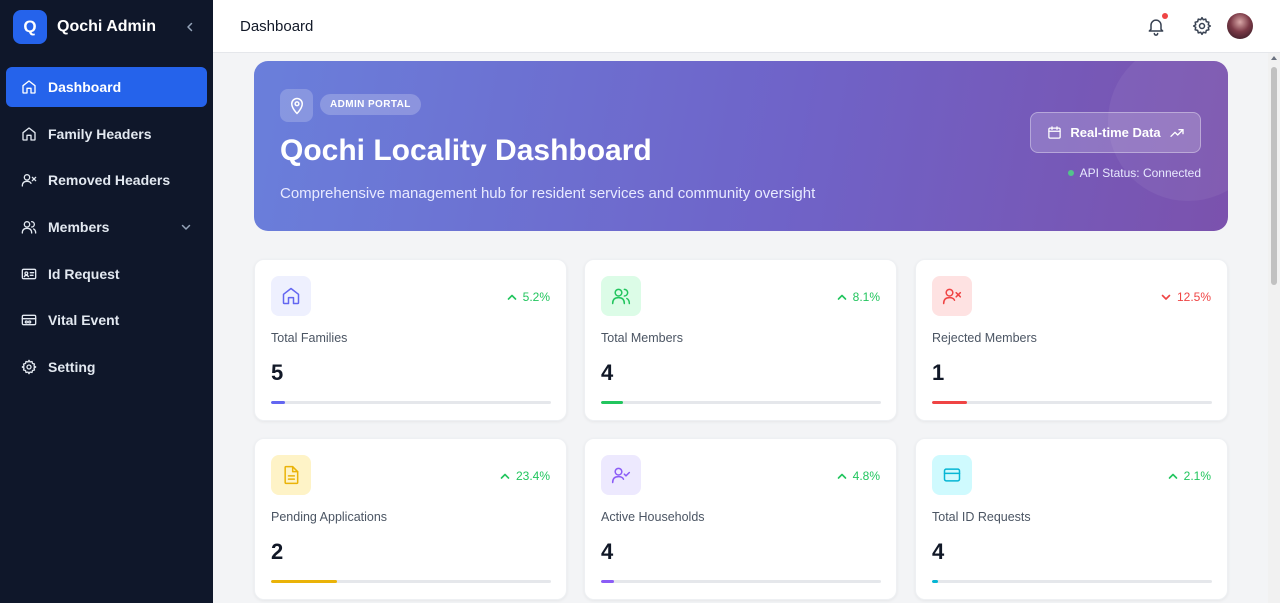  What do you see at coordinates (952, 475) in the screenshot?
I see `card-icon` at bounding box center [952, 475].